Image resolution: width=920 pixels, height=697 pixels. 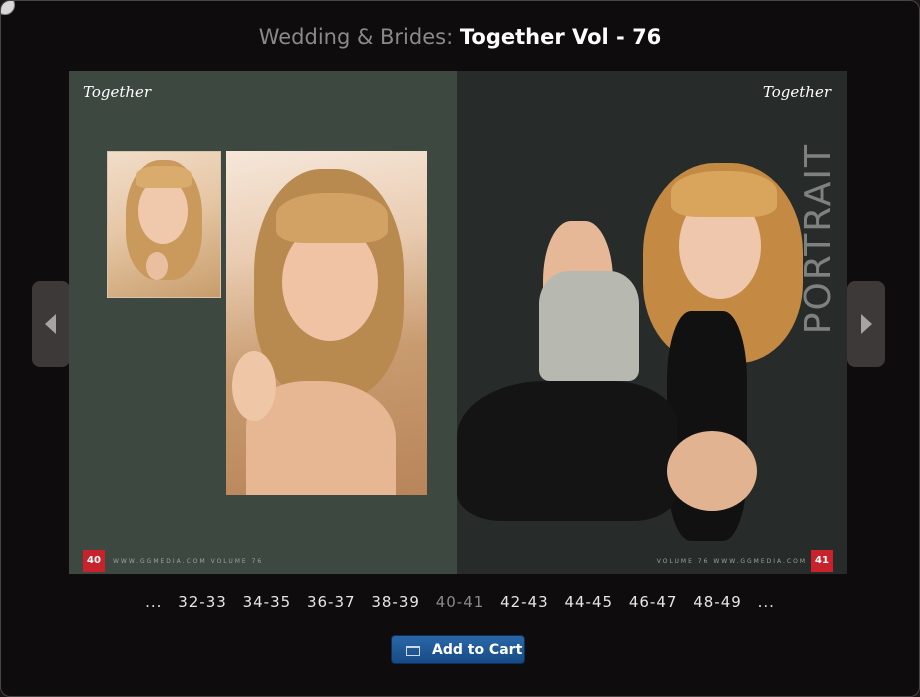 I want to click on page-link-44-45: 44-45, so click(x=588, y=602).